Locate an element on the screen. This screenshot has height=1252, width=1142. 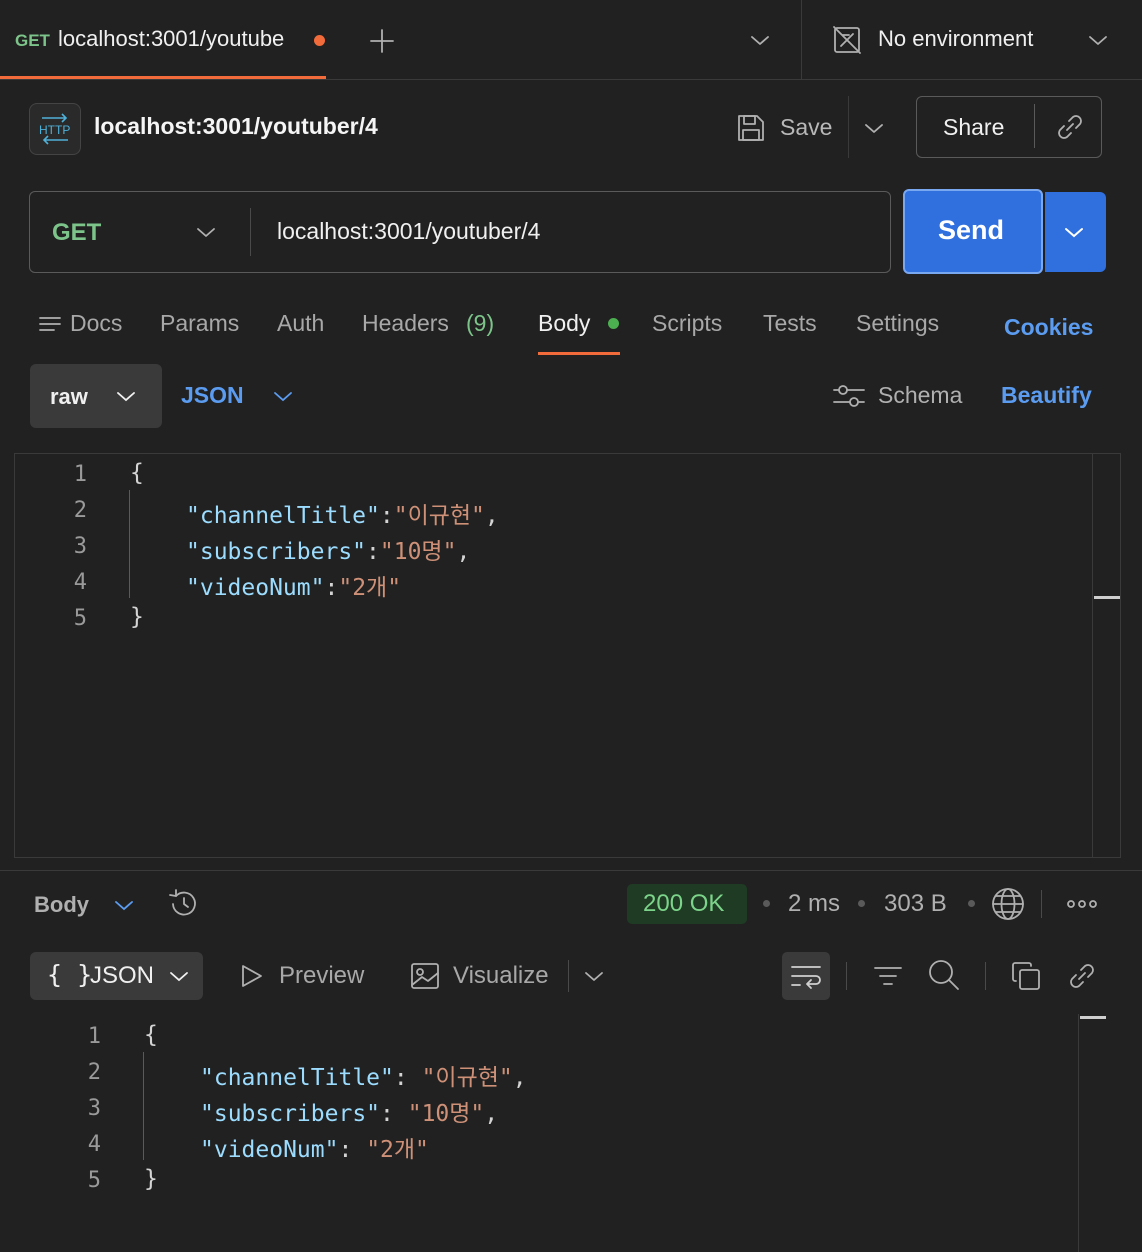
braces-icon: { } is located at coordinates (70, 974).